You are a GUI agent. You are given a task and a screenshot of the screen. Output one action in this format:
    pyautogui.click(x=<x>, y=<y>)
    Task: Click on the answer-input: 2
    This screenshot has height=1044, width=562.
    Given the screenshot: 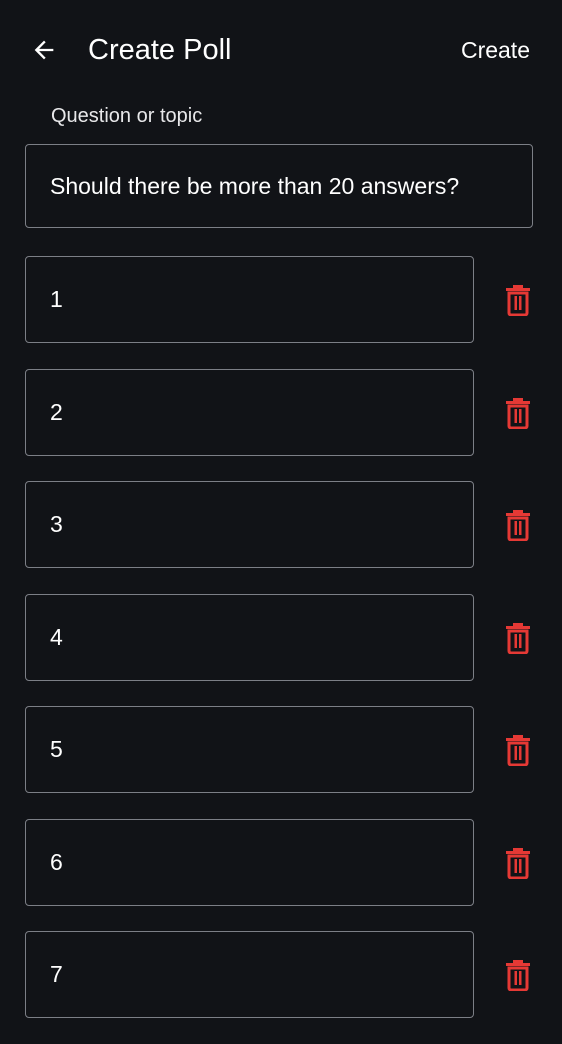 What is the action you would take?
    pyautogui.click(x=249, y=412)
    